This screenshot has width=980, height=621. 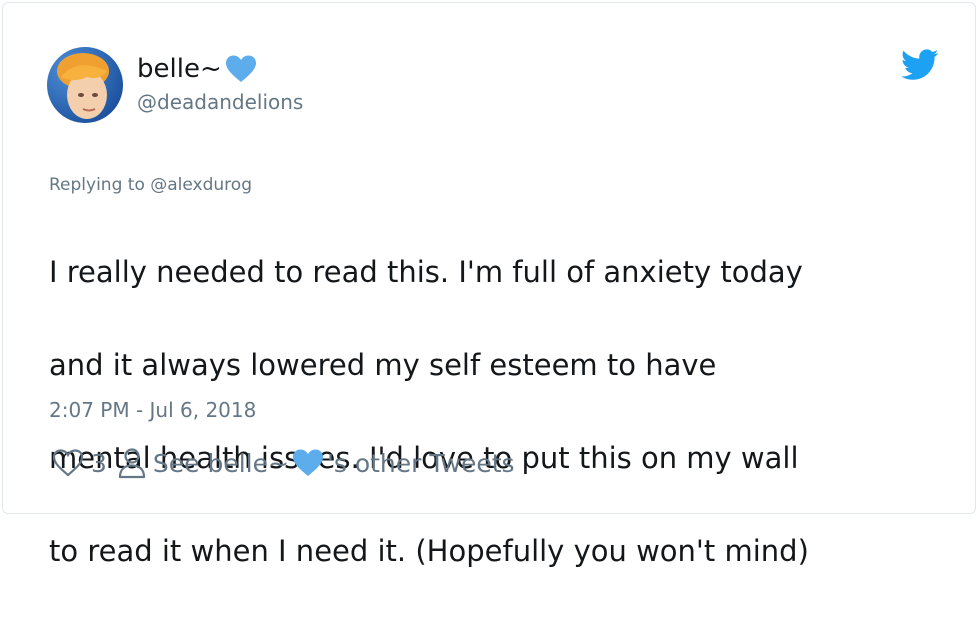 What do you see at coordinates (179, 69) in the screenshot?
I see `display-name: belle~` at bounding box center [179, 69].